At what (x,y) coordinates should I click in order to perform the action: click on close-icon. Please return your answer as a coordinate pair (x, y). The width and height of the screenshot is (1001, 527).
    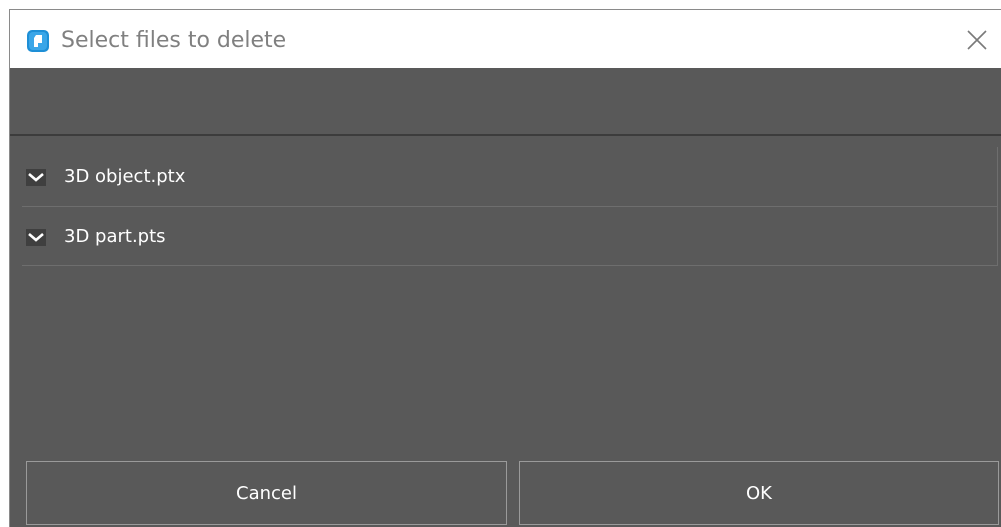
    Looking at the image, I should click on (977, 40).